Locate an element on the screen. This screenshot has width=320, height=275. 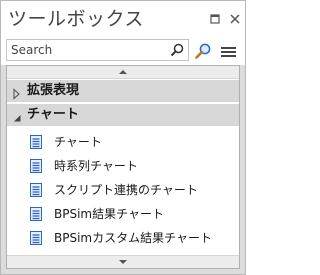
panel-title: ツールボックス is located at coordinates (76, 19).